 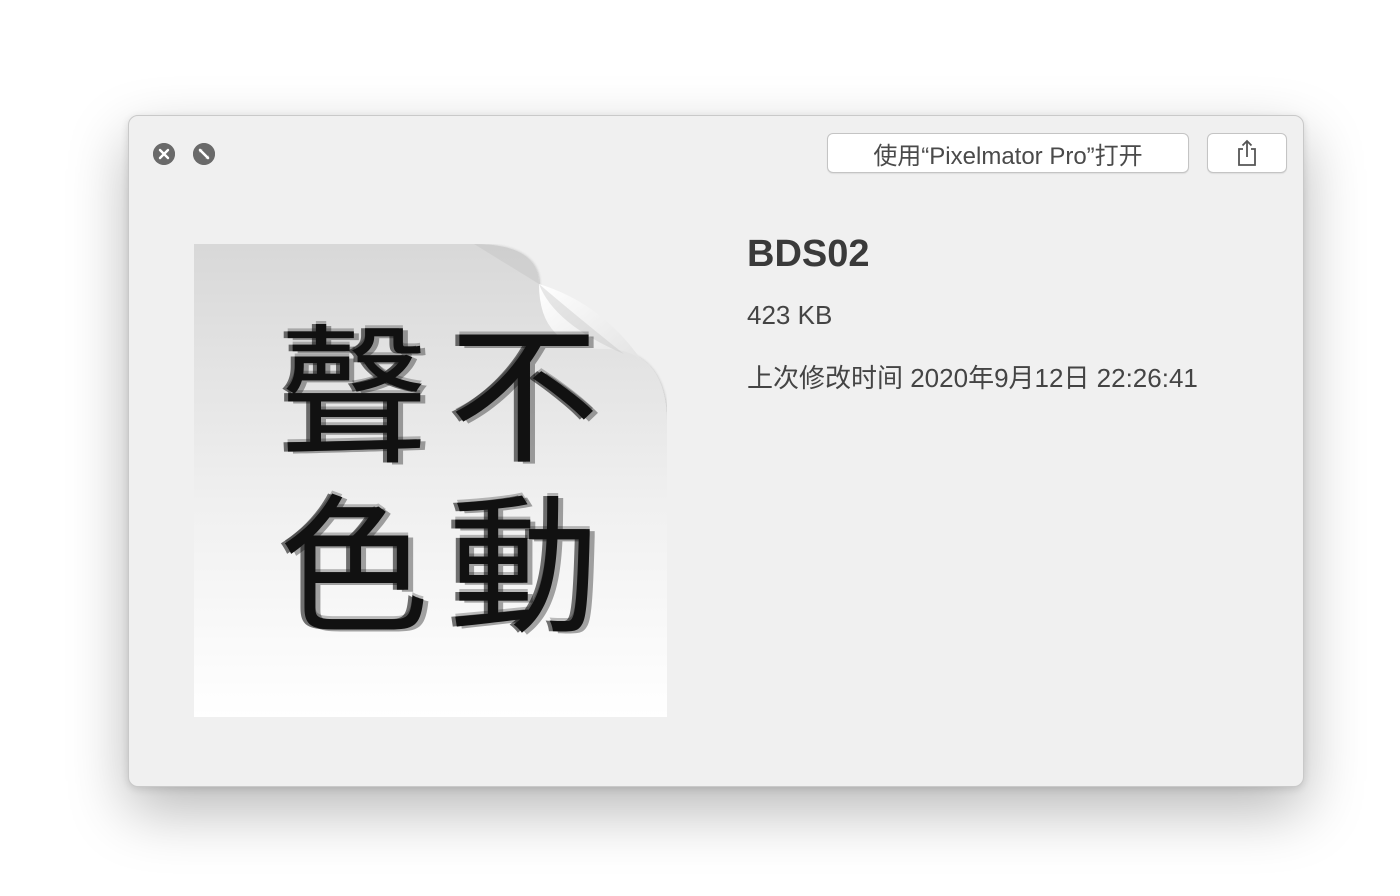 I want to click on artwork-glyph: 色, so click(x=353, y=569).